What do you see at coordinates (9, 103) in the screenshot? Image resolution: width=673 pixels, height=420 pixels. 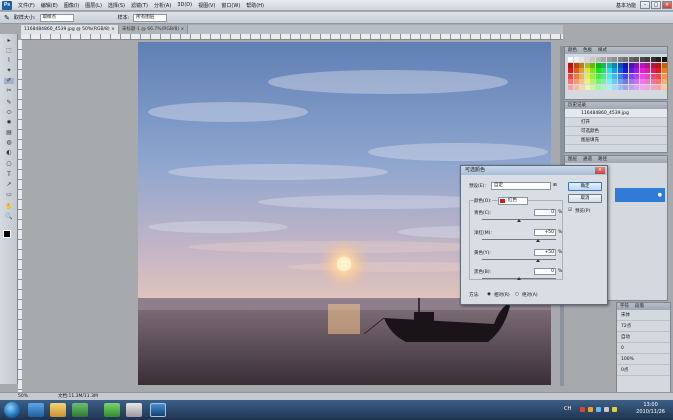 I see `brush-tool-icon: ✎` at bounding box center [9, 103].